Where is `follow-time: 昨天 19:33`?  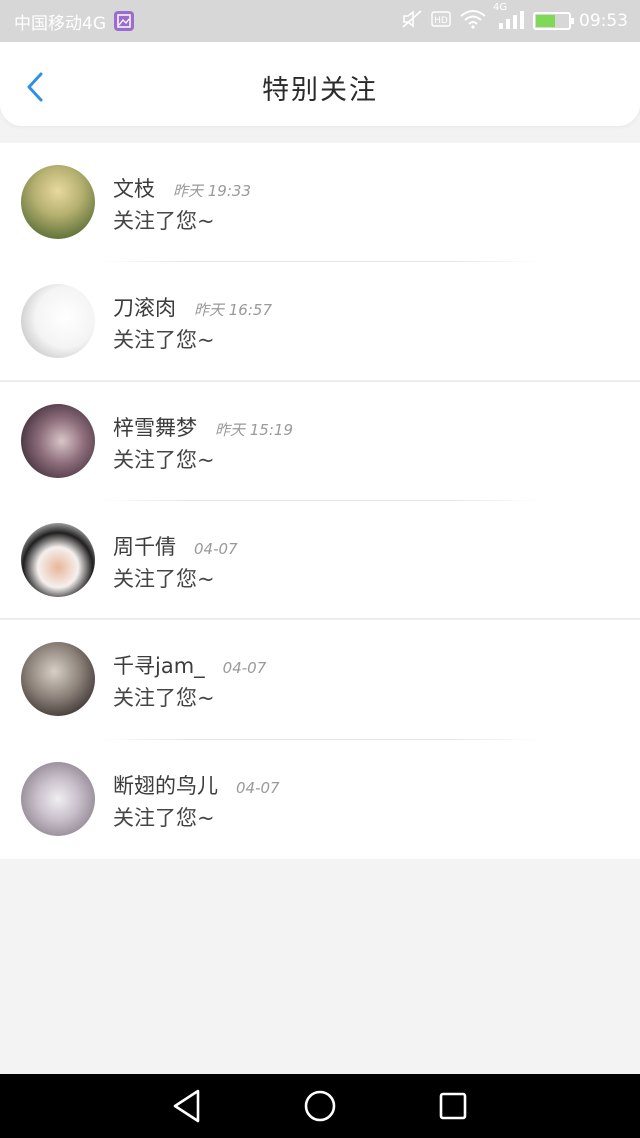 follow-time: 昨天 19:33 is located at coordinates (212, 191).